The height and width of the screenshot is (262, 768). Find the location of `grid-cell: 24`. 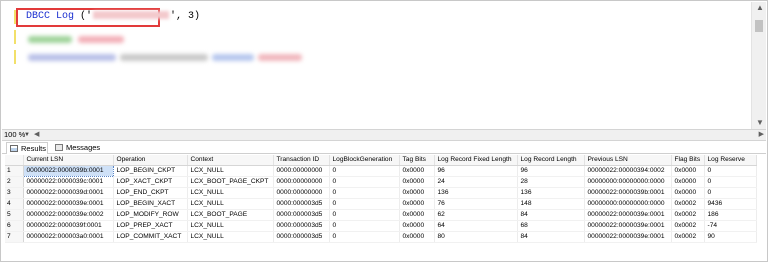

grid-cell: 24 is located at coordinates (476, 182).